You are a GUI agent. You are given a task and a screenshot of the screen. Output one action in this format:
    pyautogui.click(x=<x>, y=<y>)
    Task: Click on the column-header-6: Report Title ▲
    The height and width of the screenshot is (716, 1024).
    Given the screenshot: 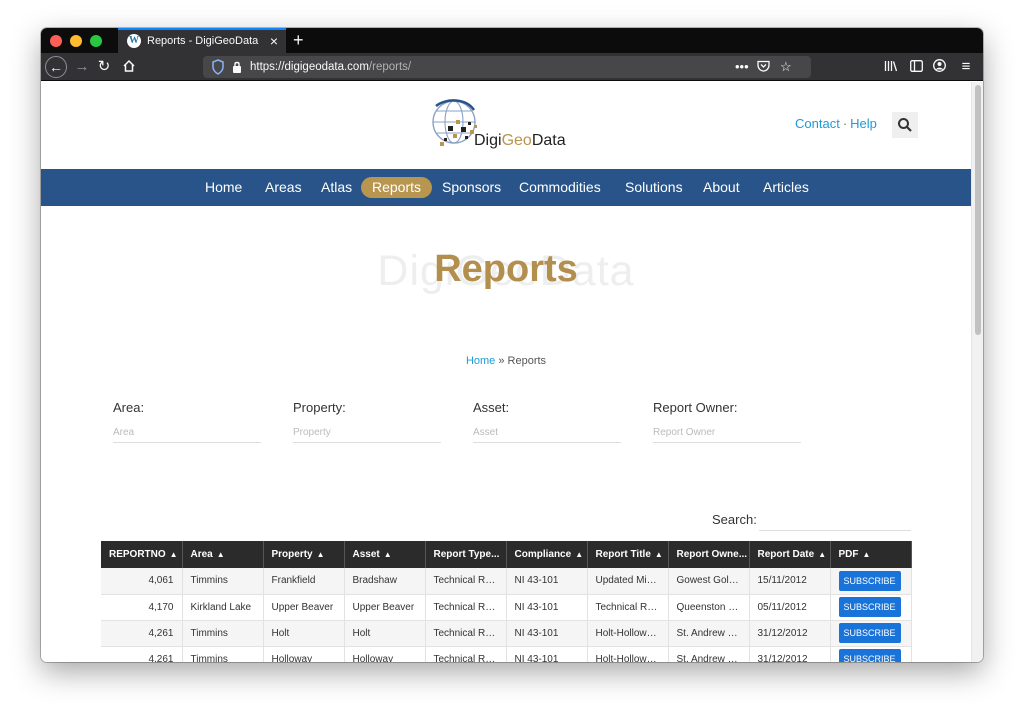 What is the action you would take?
    pyautogui.click(x=628, y=554)
    